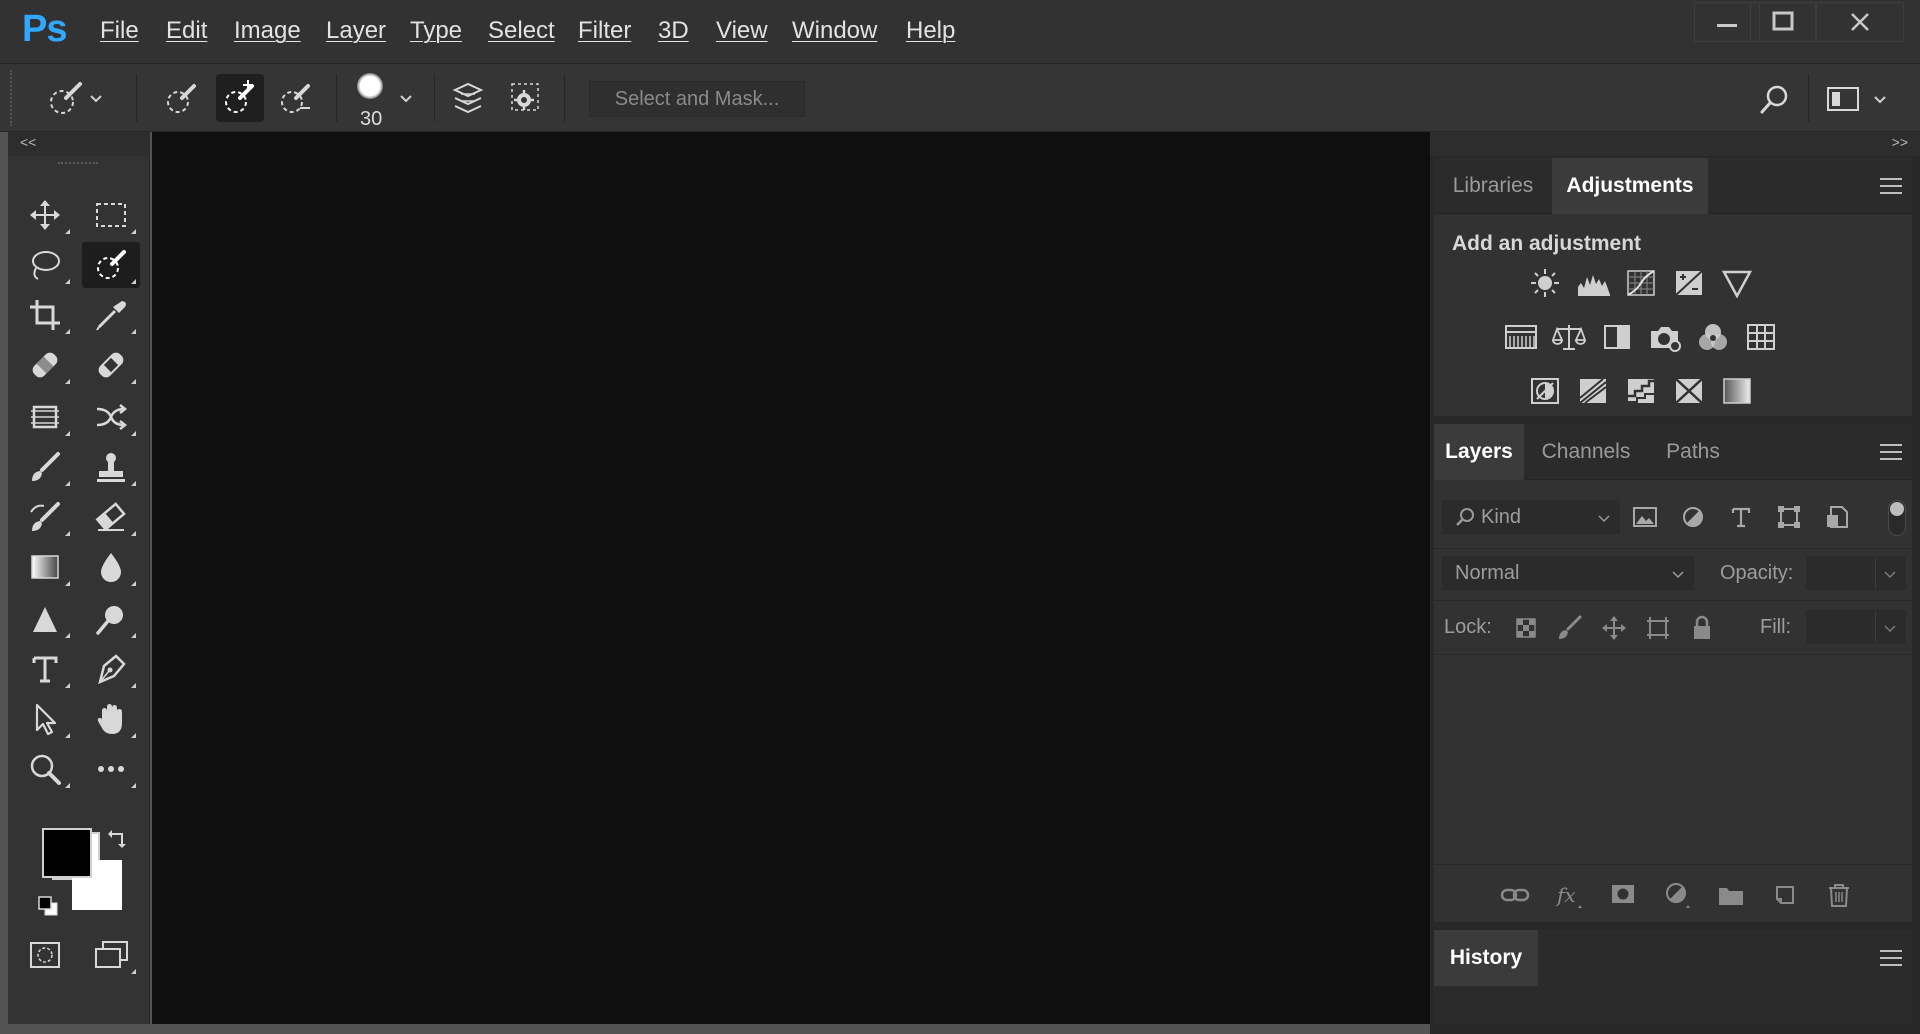 The image size is (1920, 1034). Describe the element at coordinates (1515, 895) in the screenshot. I see `link-layers-button` at that location.